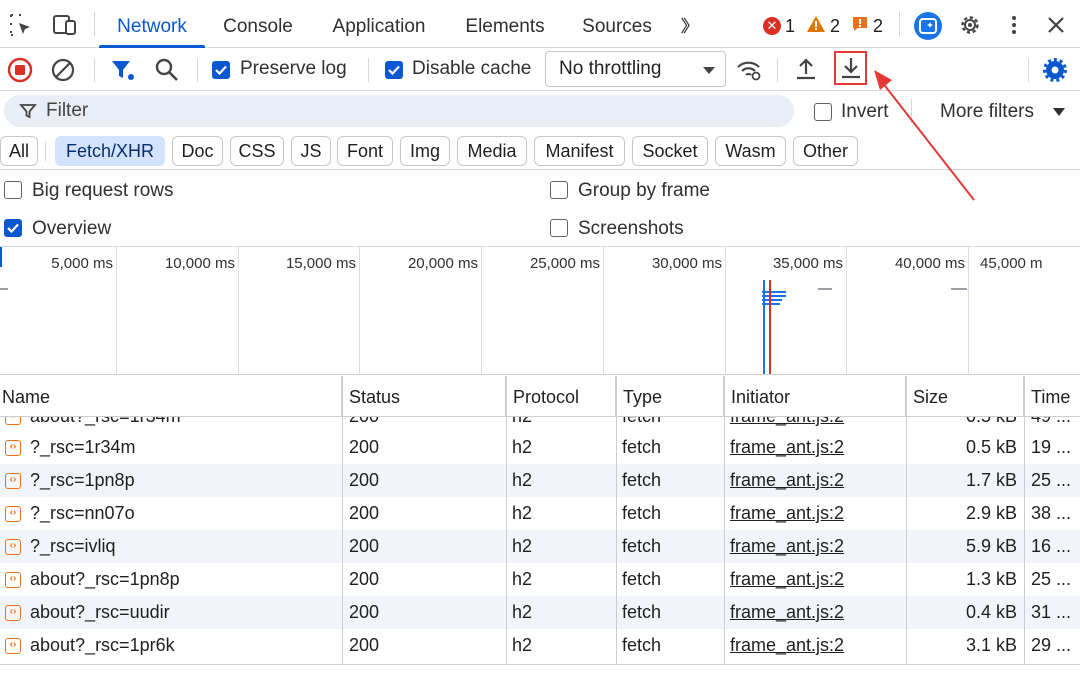 The height and width of the screenshot is (674, 1080). What do you see at coordinates (123, 72) in the screenshot?
I see `filter-funnel-icon` at bounding box center [123, 72].